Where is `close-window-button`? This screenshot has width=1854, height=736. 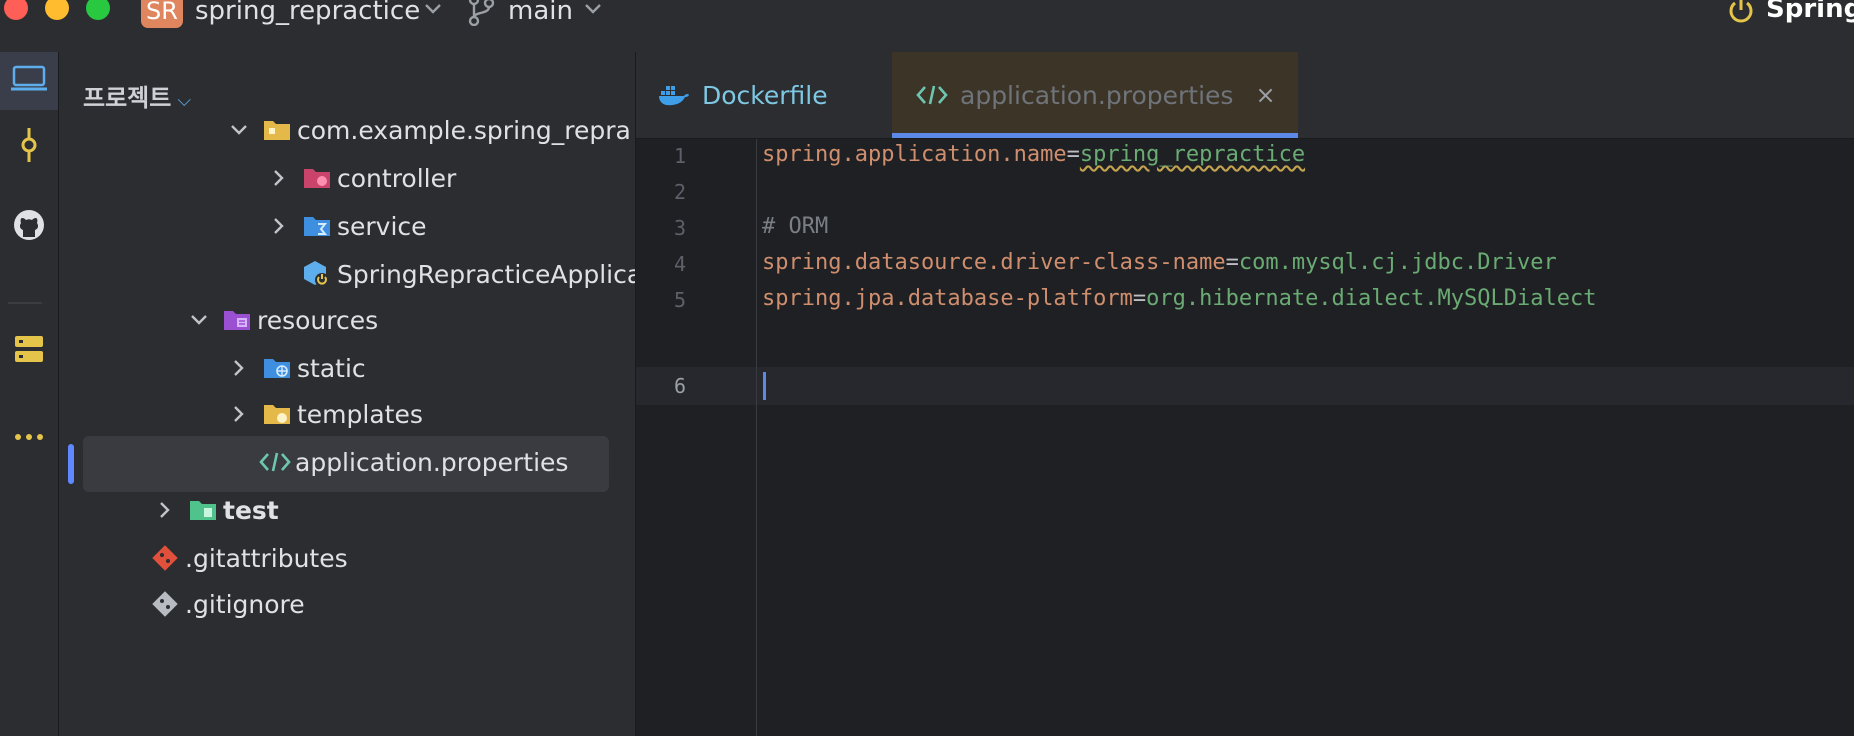
close-window-button is located at coordinates (16, 10).